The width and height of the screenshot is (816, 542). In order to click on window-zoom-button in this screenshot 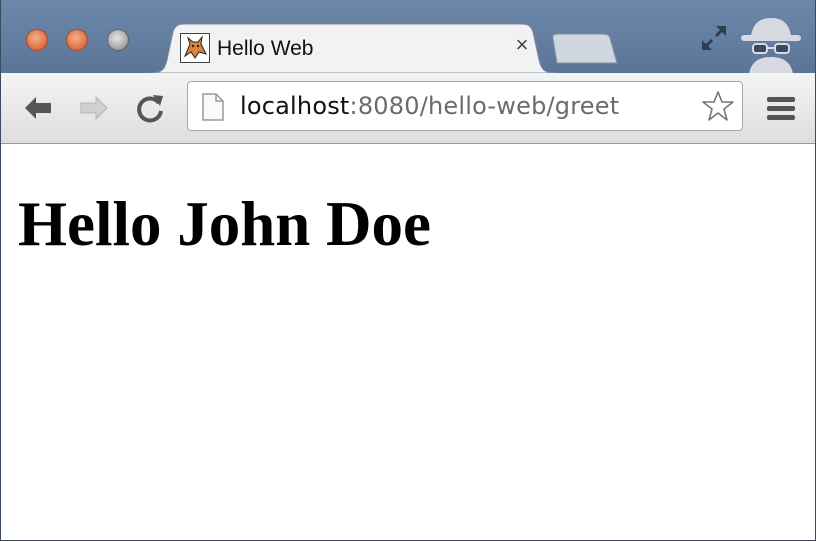, I will do `click(118, 40)`.